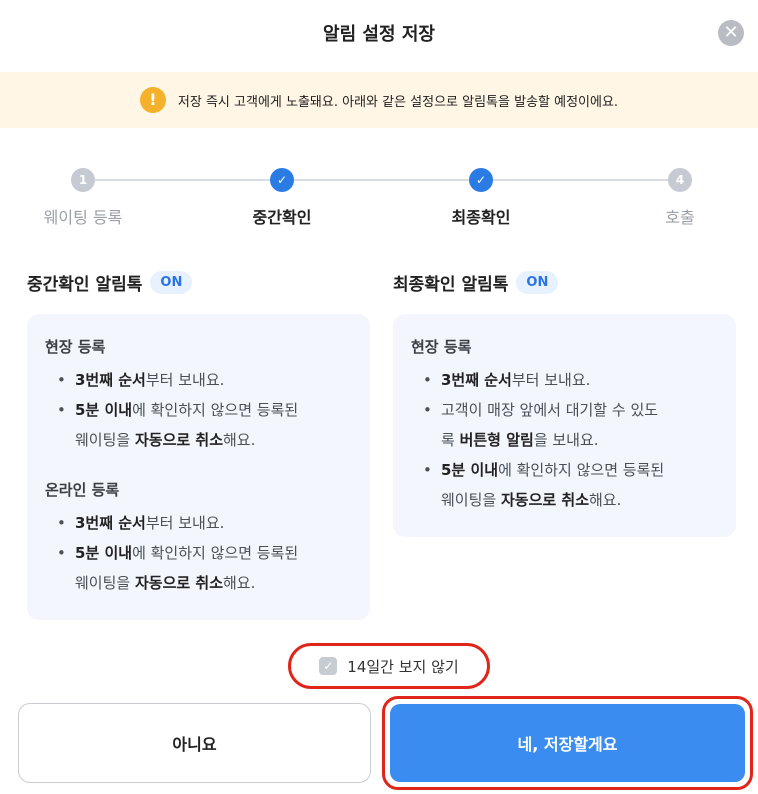 The width and height of the screenshot is (758, 794). What do you see at coordinates (82, 490) in the screenshot?
I see `group-title: 온라인 등록` at bounding box center [82, 490].